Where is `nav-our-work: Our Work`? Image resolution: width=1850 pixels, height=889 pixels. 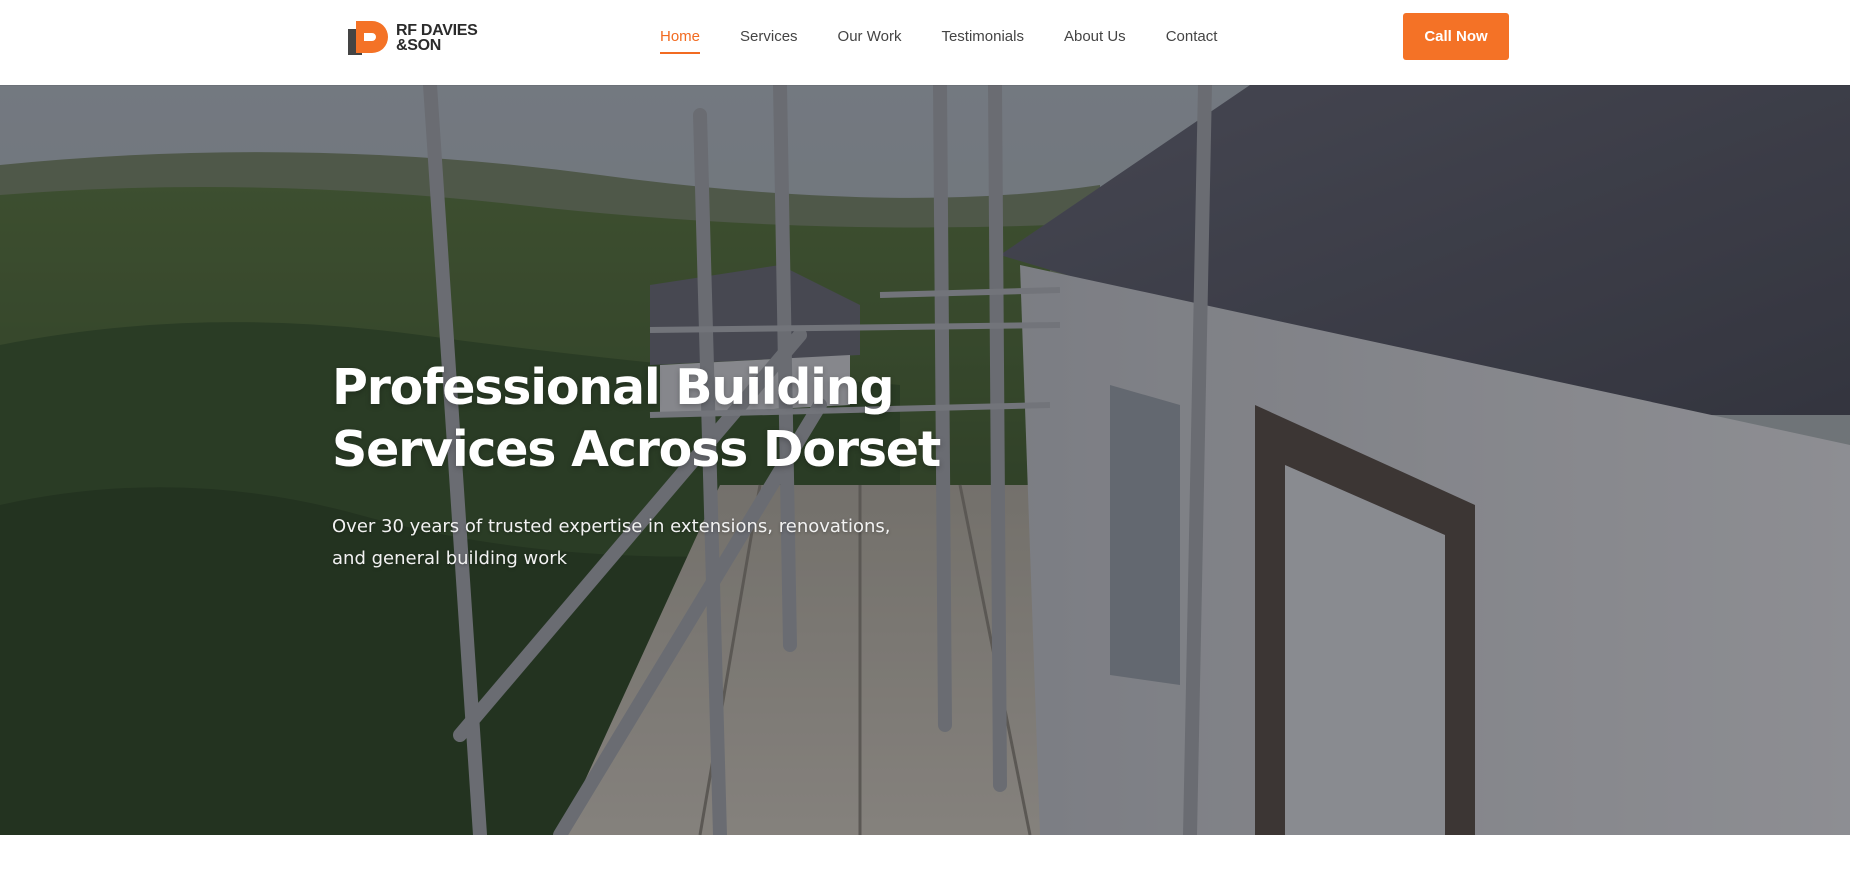 nav-our-work: Our Work is located at coordinates (870, 41).